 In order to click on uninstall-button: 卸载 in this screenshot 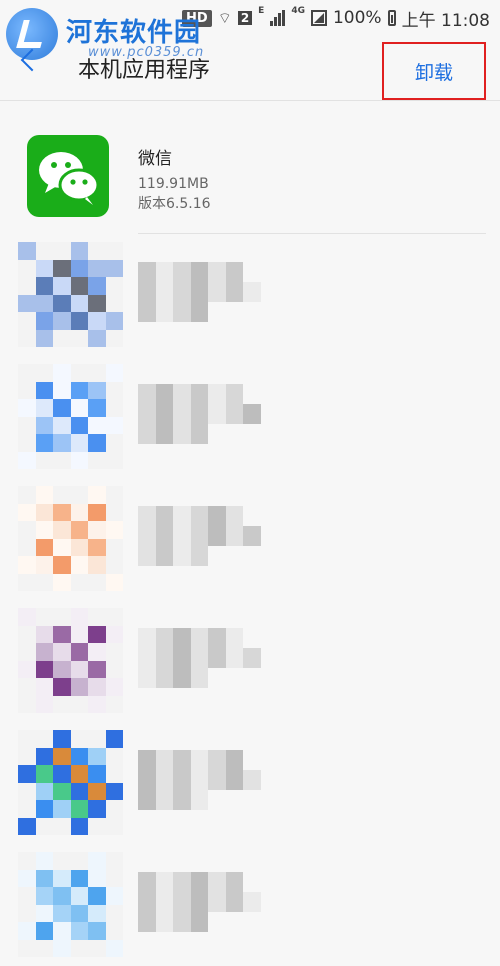, I will do `click(434, 71)`.